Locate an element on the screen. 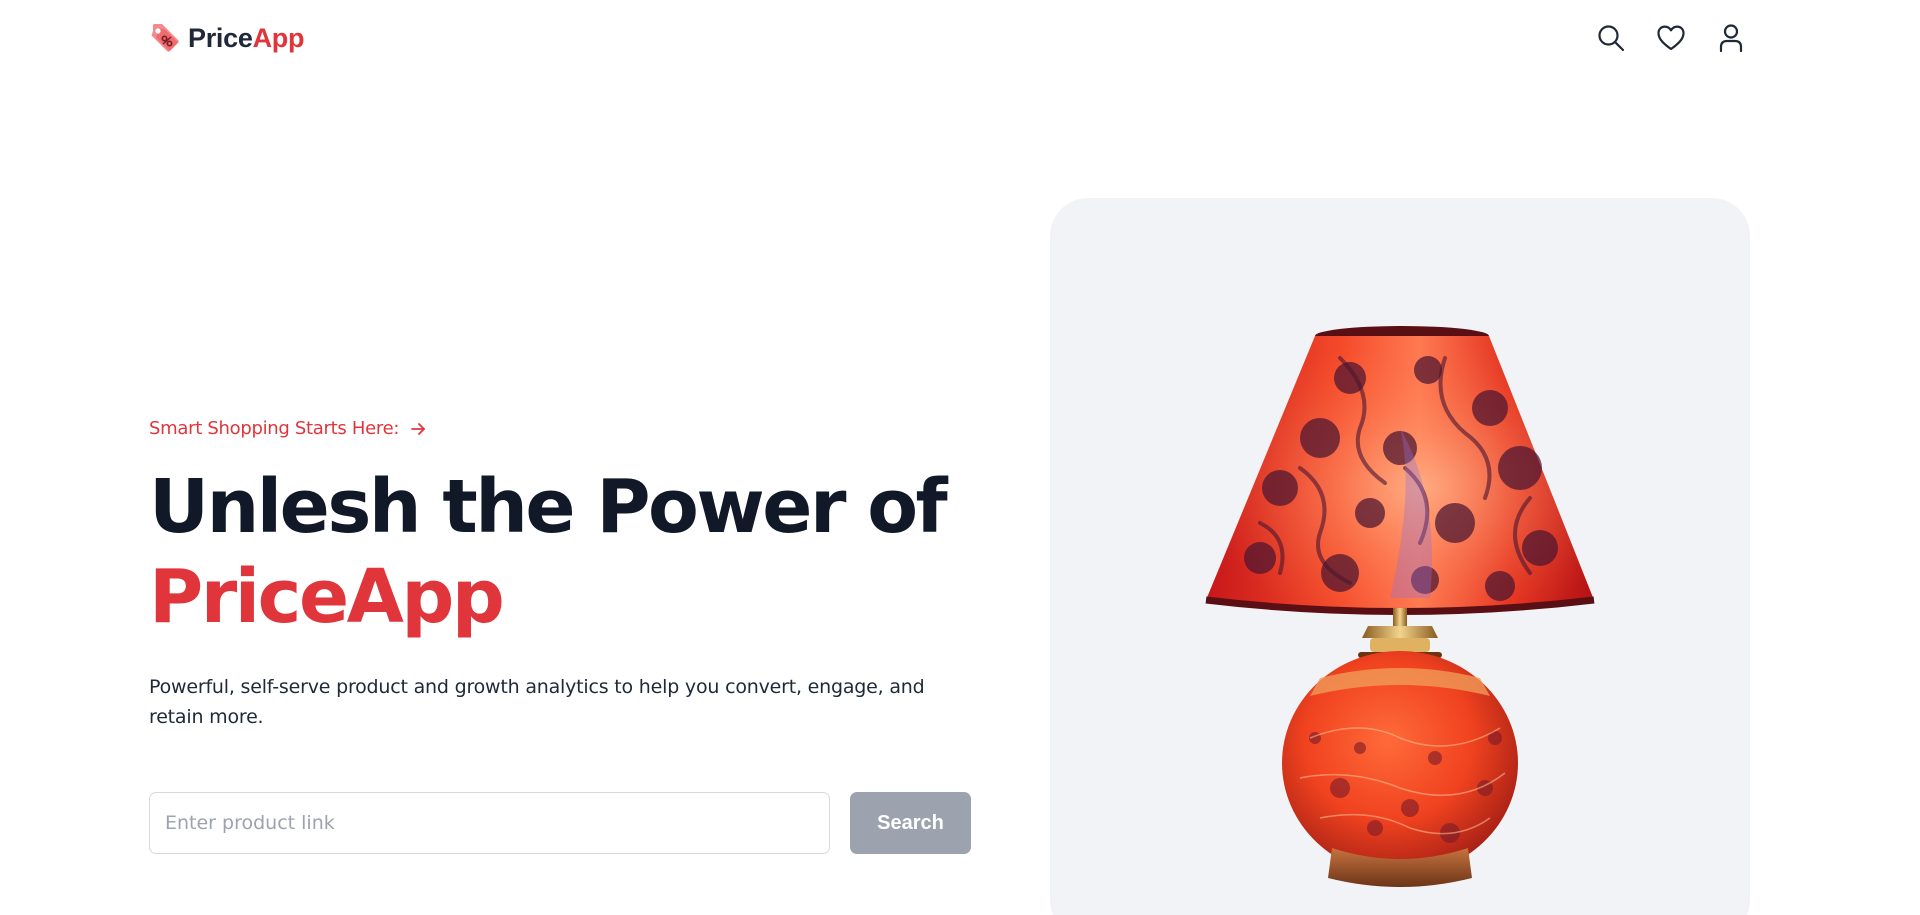 The width and height of the screenshot is (1920, 915). site-header: PriceApp is located at coordinates (950, 39).